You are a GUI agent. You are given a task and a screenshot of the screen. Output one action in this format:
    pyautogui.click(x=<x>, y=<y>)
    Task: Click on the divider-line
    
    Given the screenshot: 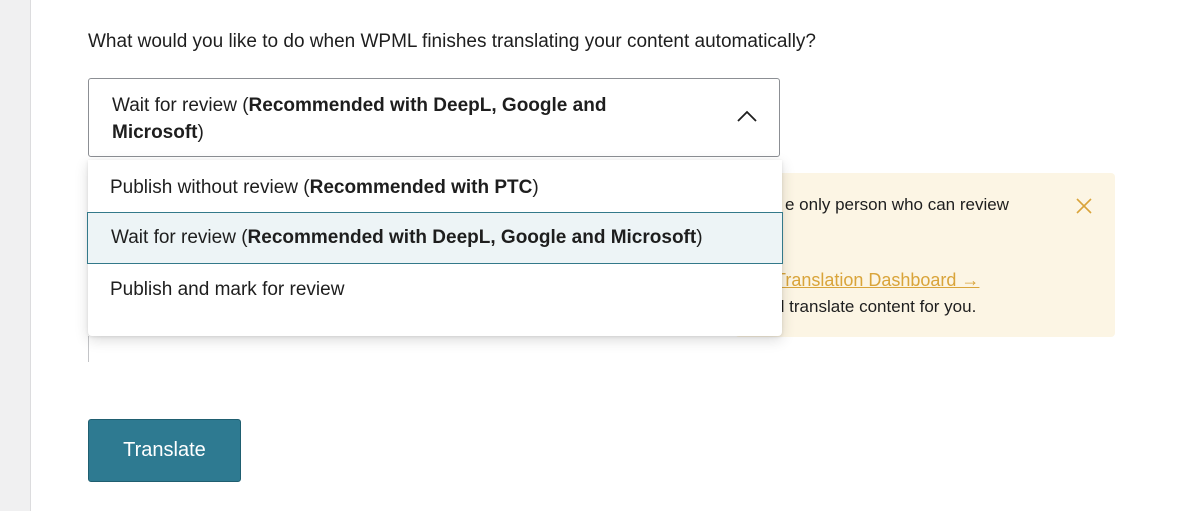 What is the action you would take?
    pyautogui.click(x=88, y=349)
    